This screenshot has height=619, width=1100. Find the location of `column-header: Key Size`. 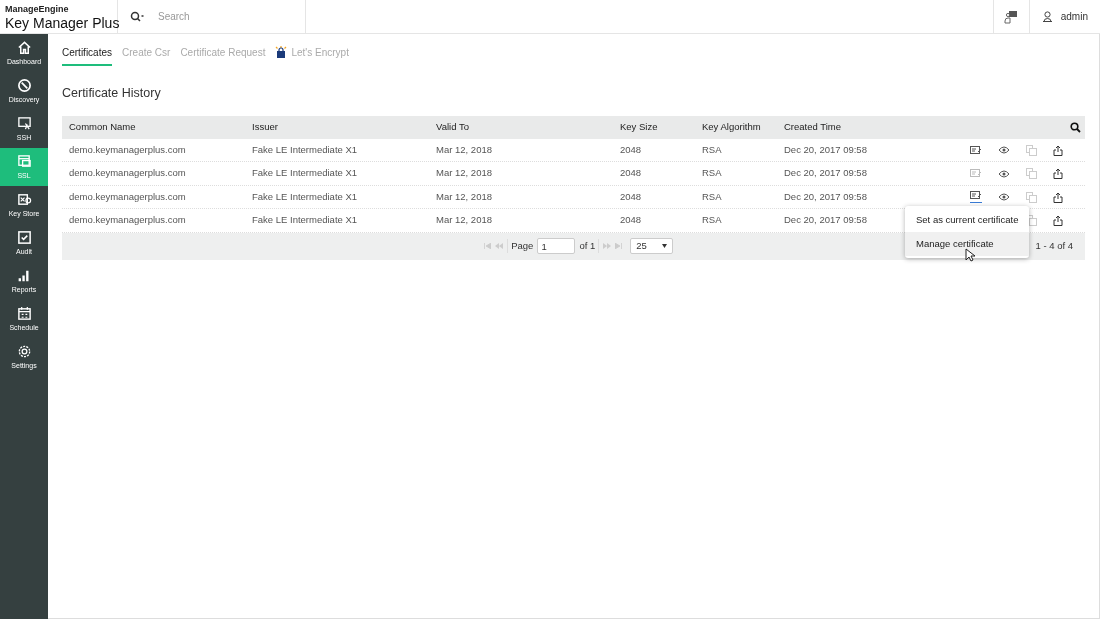

column-header: Key Size is located at coordinates (654, 127).